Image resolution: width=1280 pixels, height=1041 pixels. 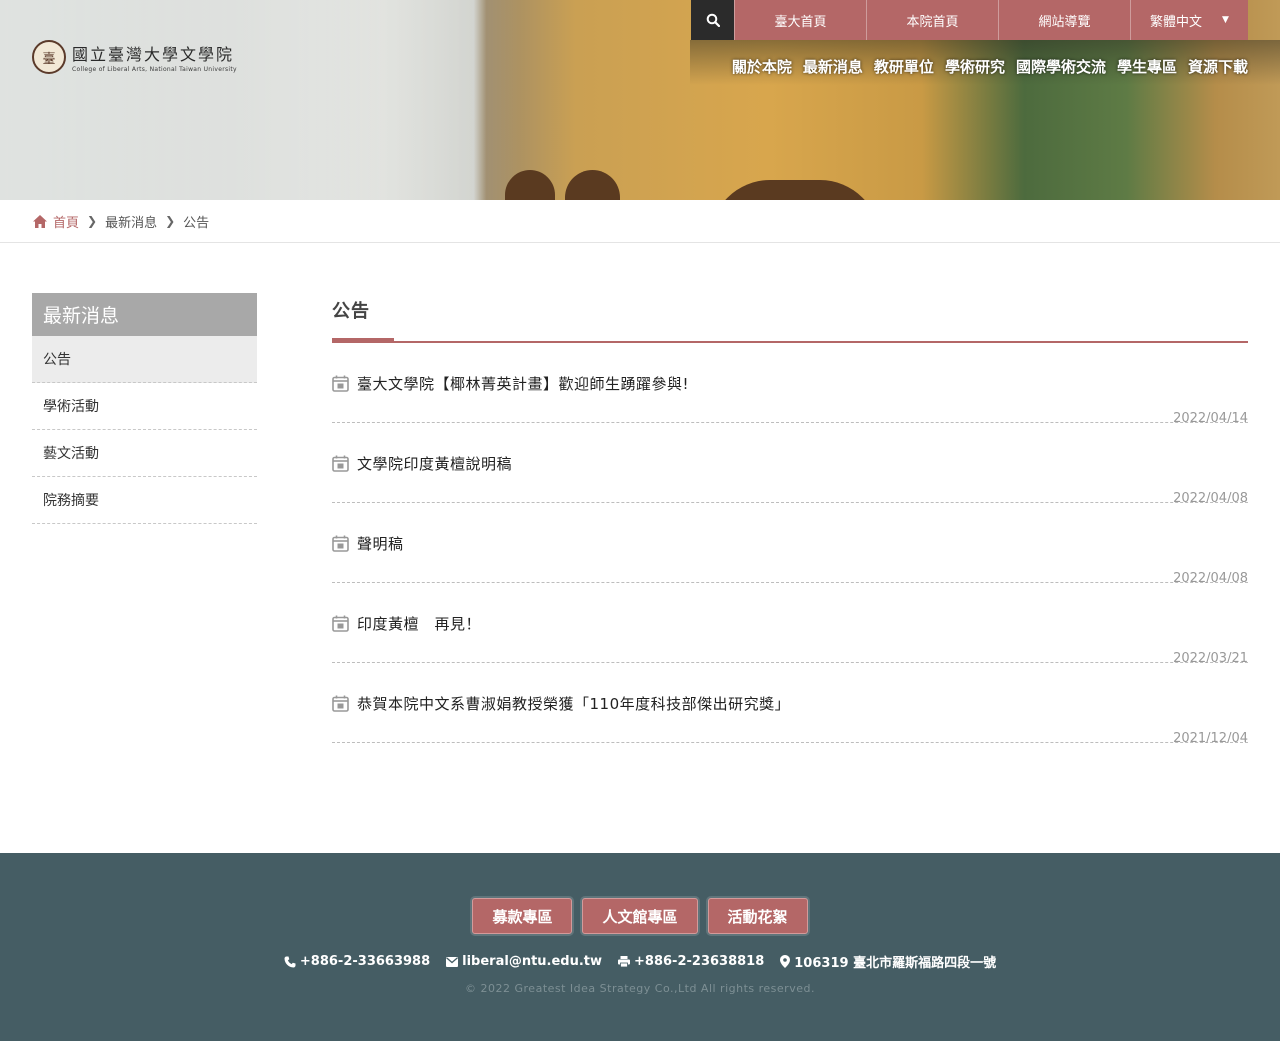 What do you see at coordinates (435, 464) in the screenshot?
I see `news-title: 文學院印度黃檀說明稿` at bounding box center [435, 464].